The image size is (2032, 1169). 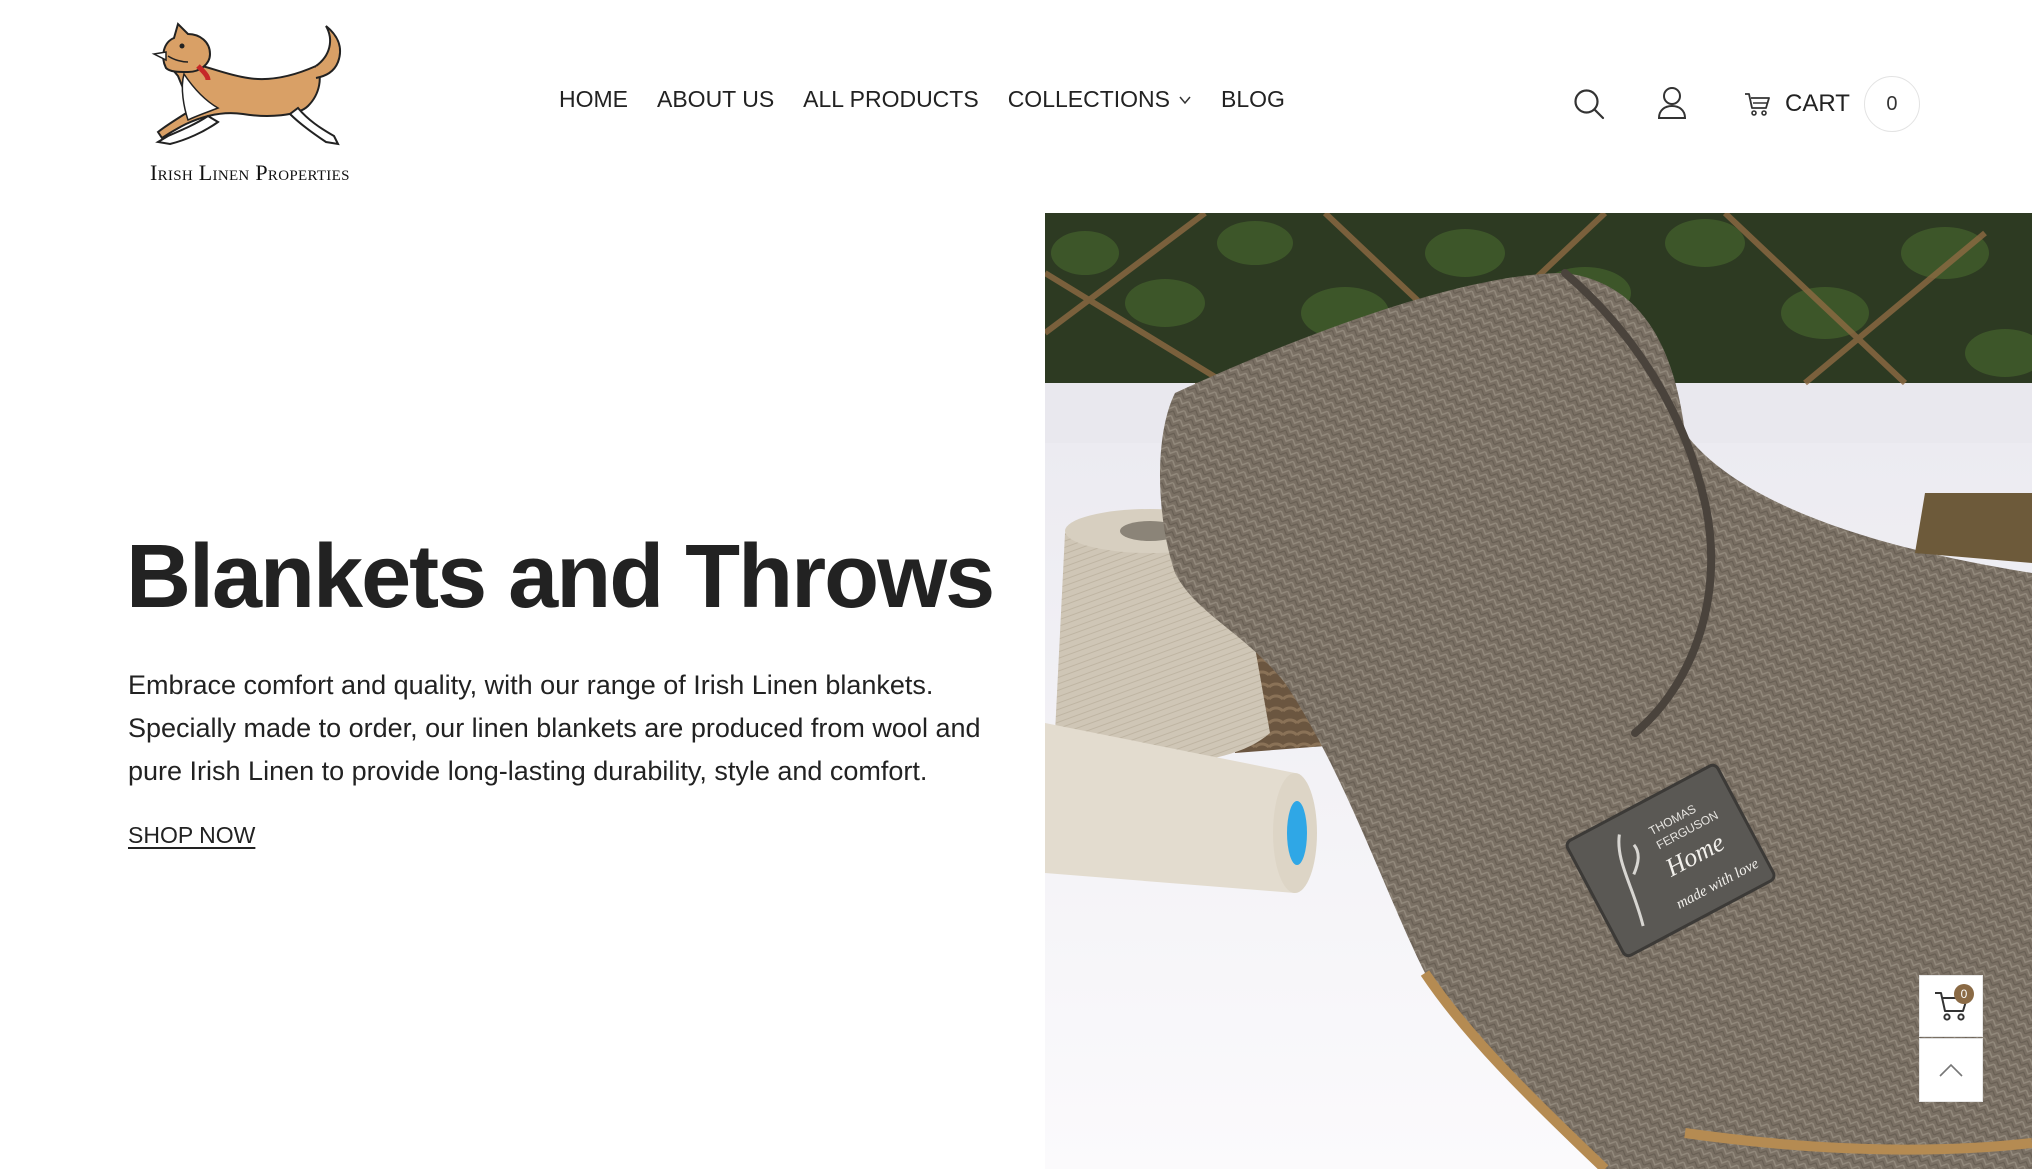 I want to click on nav-item-home: HOME, so click(x=593, y=99).